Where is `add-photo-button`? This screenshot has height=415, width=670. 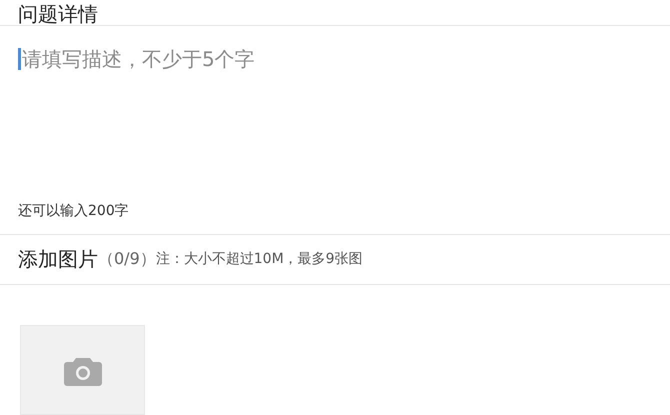
add-photo-button is located at coordinates (82, 369).